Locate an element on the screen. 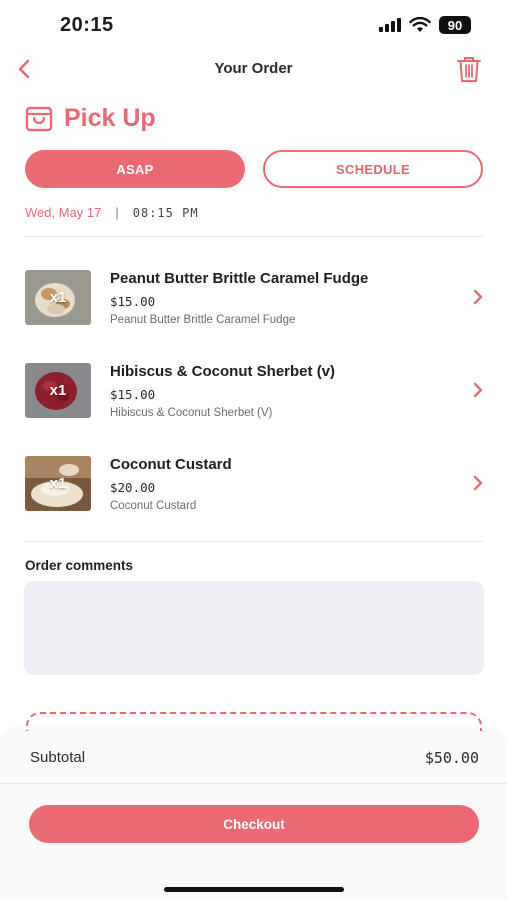 The image size is (507, 900). pickup-time: 08:15 PM is located at coordinates (165, 212).